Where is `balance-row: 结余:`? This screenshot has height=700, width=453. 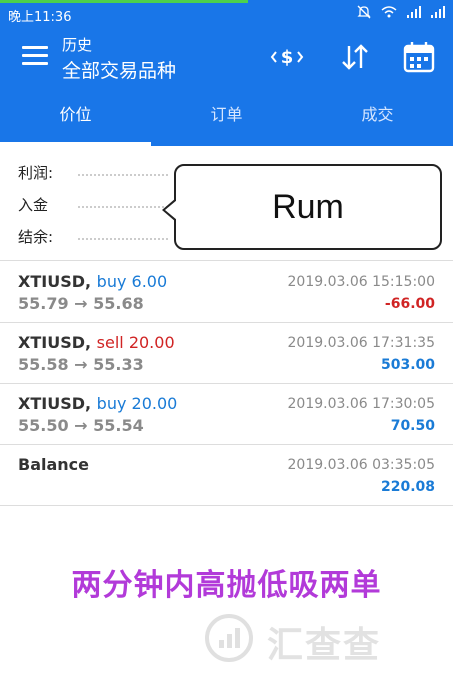
balance-row: 结余: is located at coordinates (93, 236).